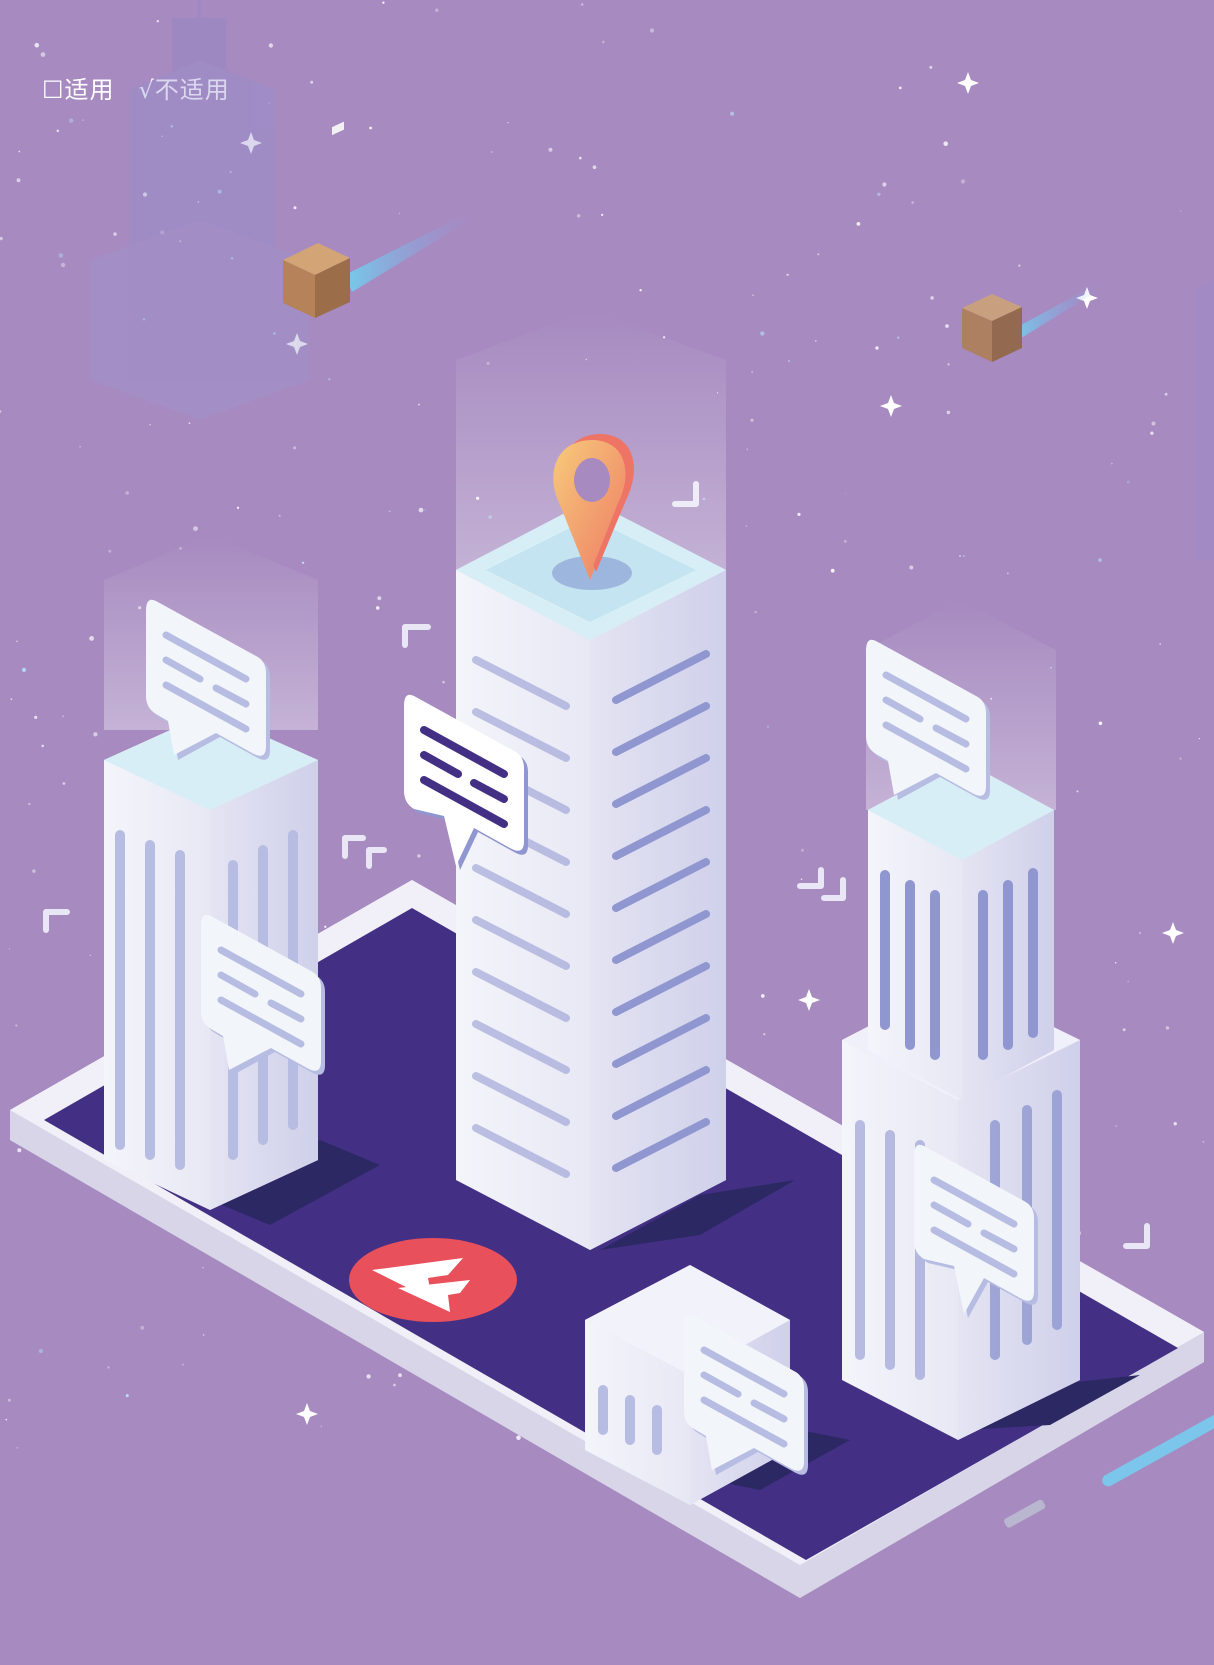 The height and width of the screenshot is (1665, 1214). Describe the element at coordinates (1031, 322) in the screenshot. I see `flying-package-right` at that location.